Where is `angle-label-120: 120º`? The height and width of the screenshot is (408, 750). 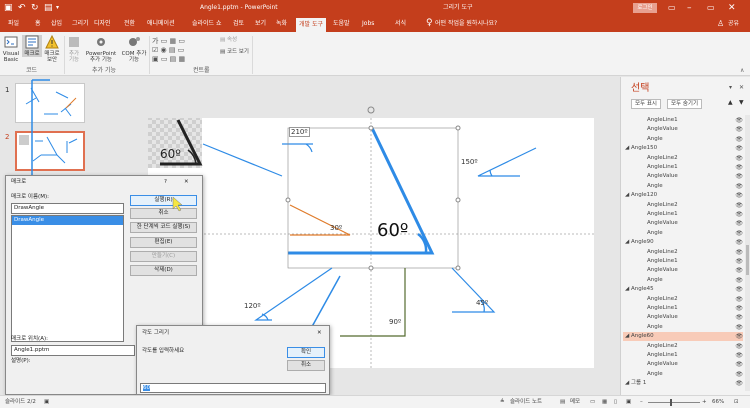 angle-label-120: 120º is located at coordinates (252, 306).